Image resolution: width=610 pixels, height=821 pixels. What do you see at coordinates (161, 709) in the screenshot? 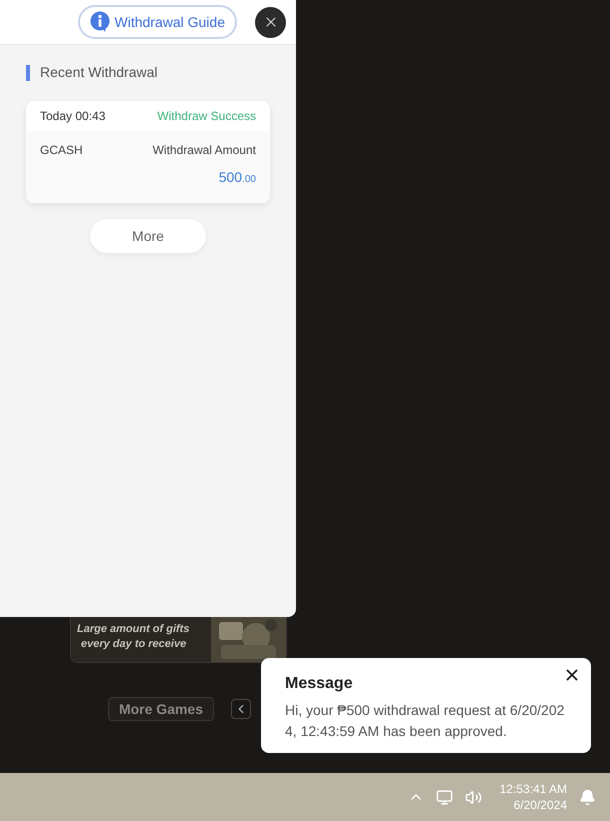
I see `more-games-button: More Games` at bounding box center [161, 709].